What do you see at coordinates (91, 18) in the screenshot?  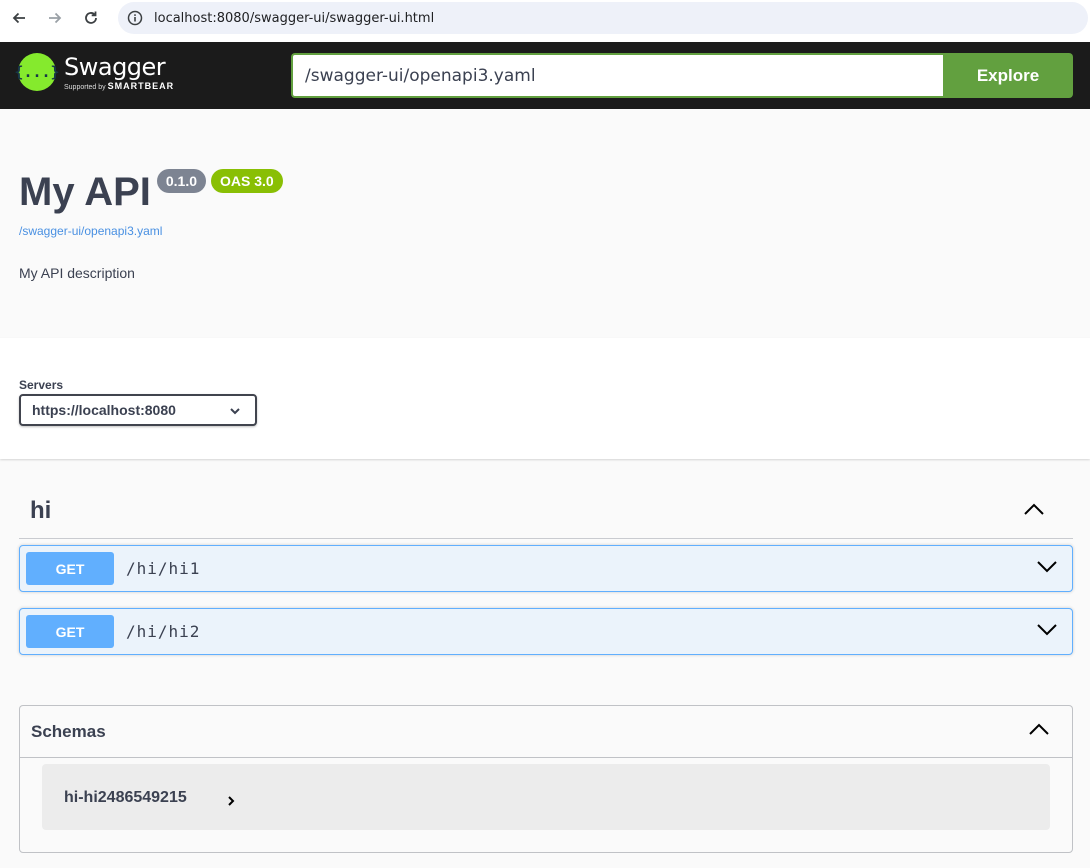 I see `reload-icon` at bounding box center [91, 18].